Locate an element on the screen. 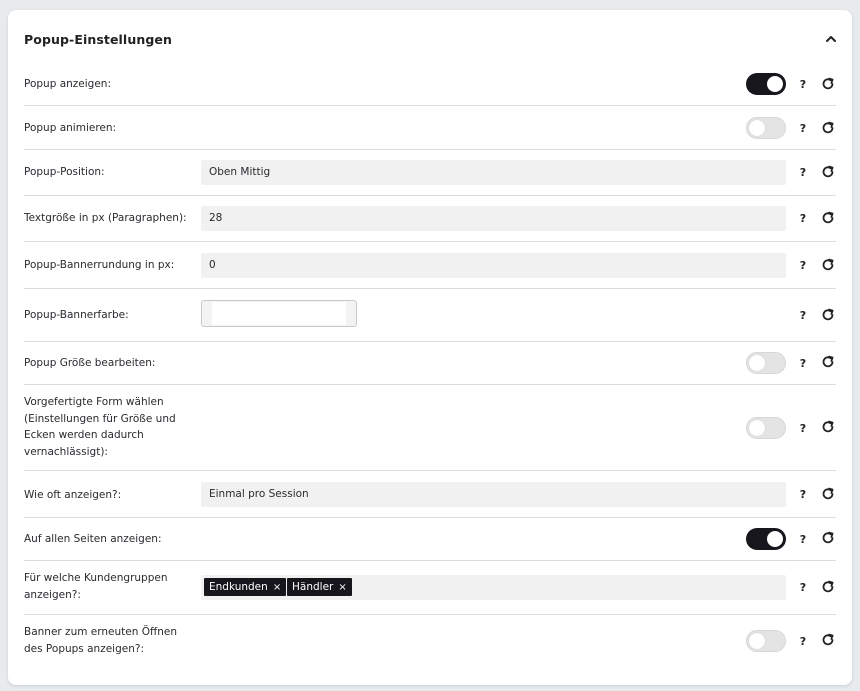 The image size is (860, 691). vorgefertigte-form-toggle is located at coordinates (766, 428).